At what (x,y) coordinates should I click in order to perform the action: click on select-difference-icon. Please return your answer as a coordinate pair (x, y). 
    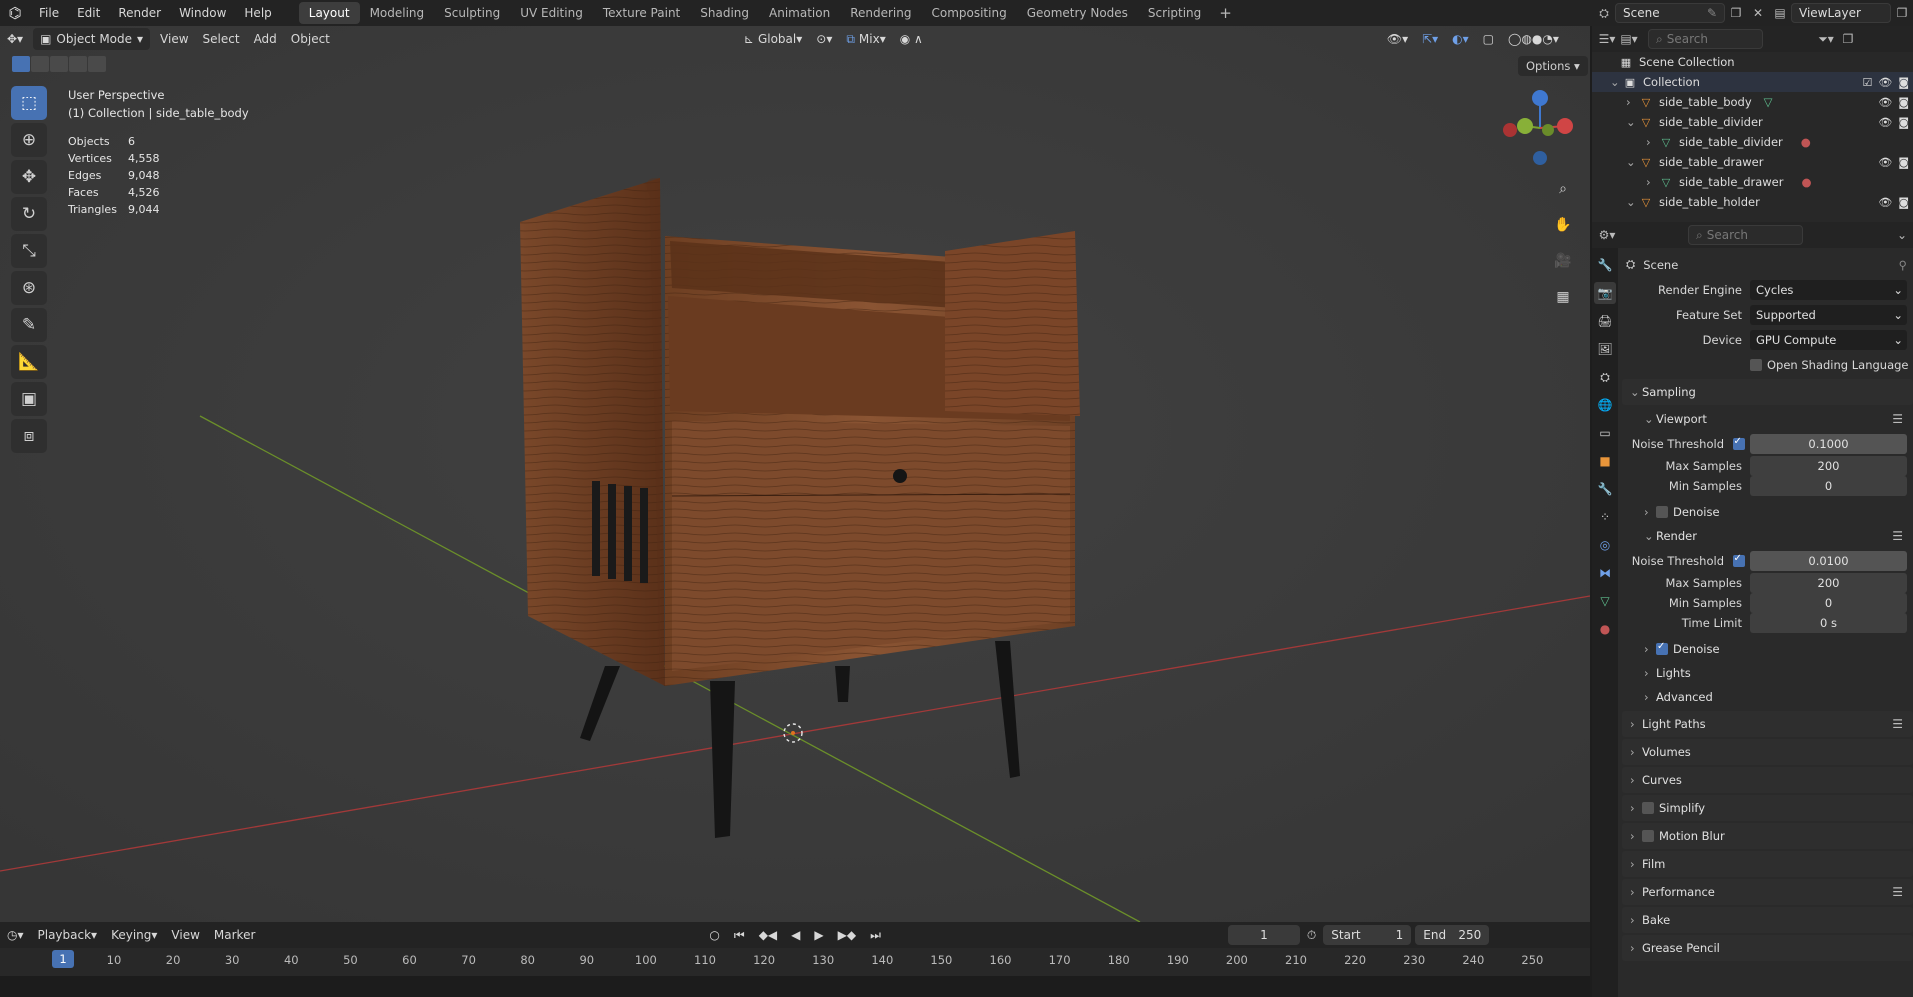
    Looking at the image, I should click on (78, 64).